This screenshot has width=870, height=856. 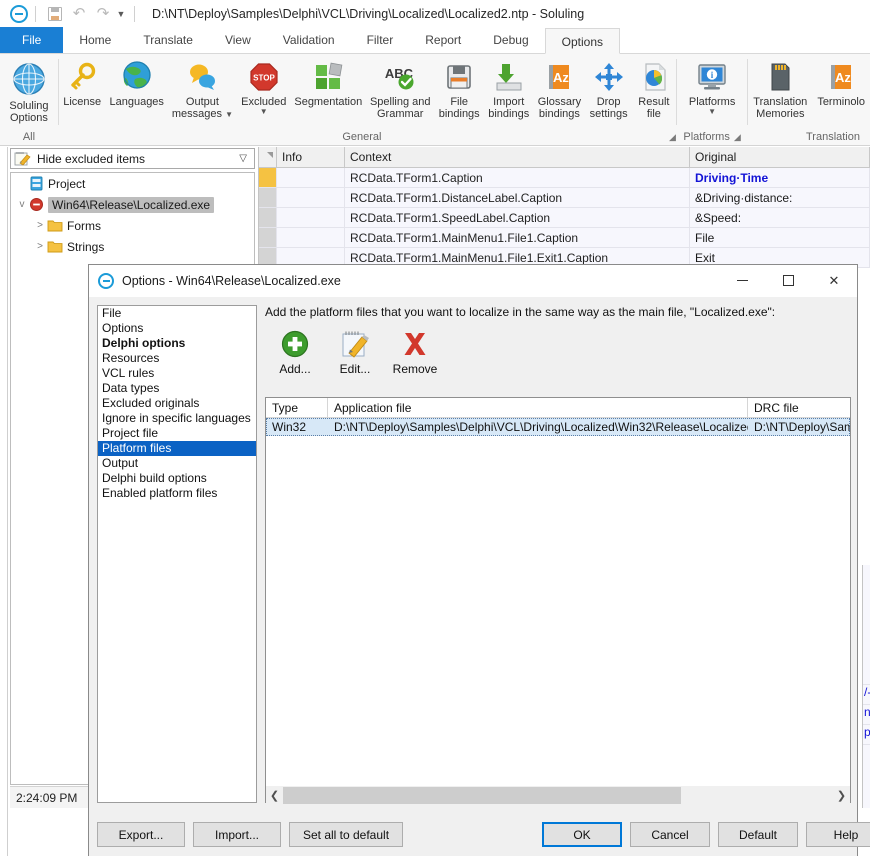 What do you see at coordinates (177, 433) in the screenshot?
I see `nav-item-project-file: Project file` at bounding box center [177, 433].